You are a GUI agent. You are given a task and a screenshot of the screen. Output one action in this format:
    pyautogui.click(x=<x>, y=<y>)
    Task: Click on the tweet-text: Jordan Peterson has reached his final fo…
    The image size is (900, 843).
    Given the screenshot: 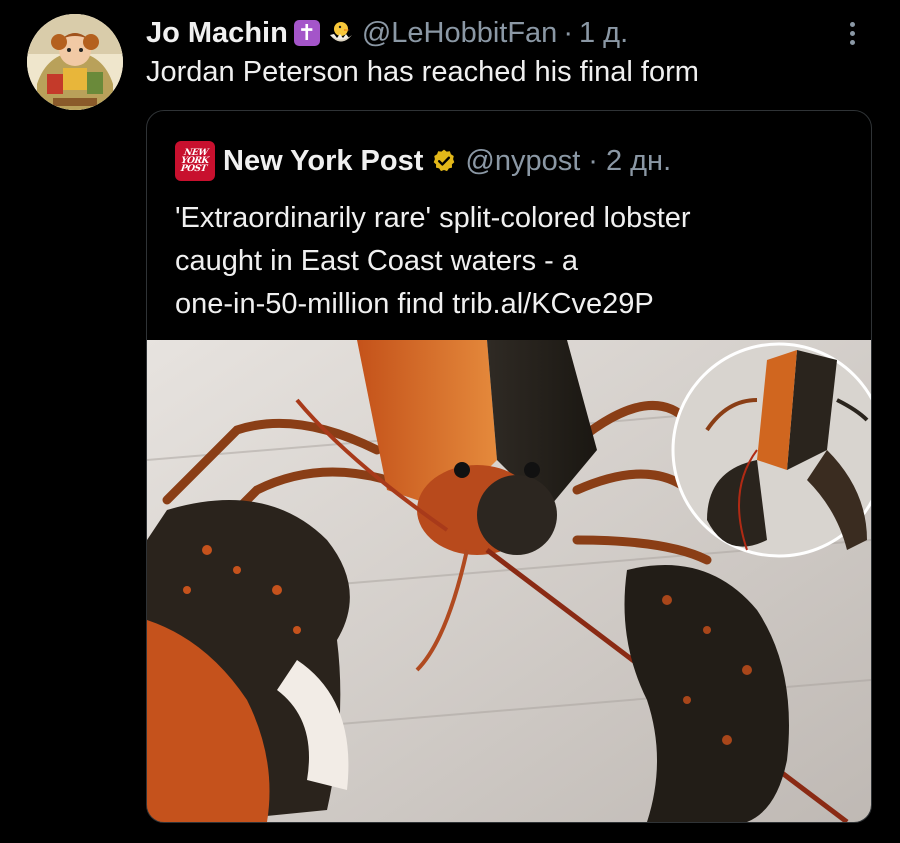 What is the action you would take?
    pyautogui.click(x=422, y=72)
    